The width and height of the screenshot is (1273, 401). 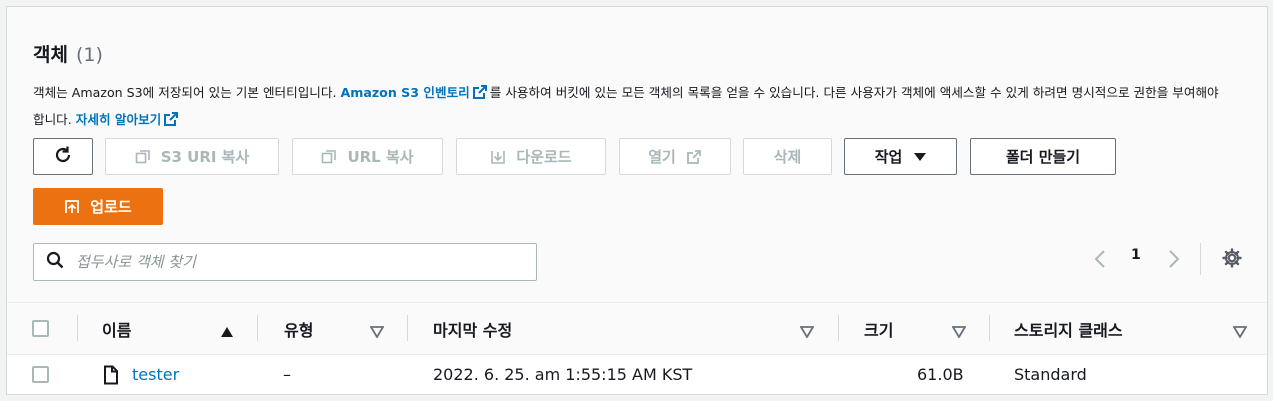 I want to click on copy-url-label: URL 복사, so click(x=380, y=157).